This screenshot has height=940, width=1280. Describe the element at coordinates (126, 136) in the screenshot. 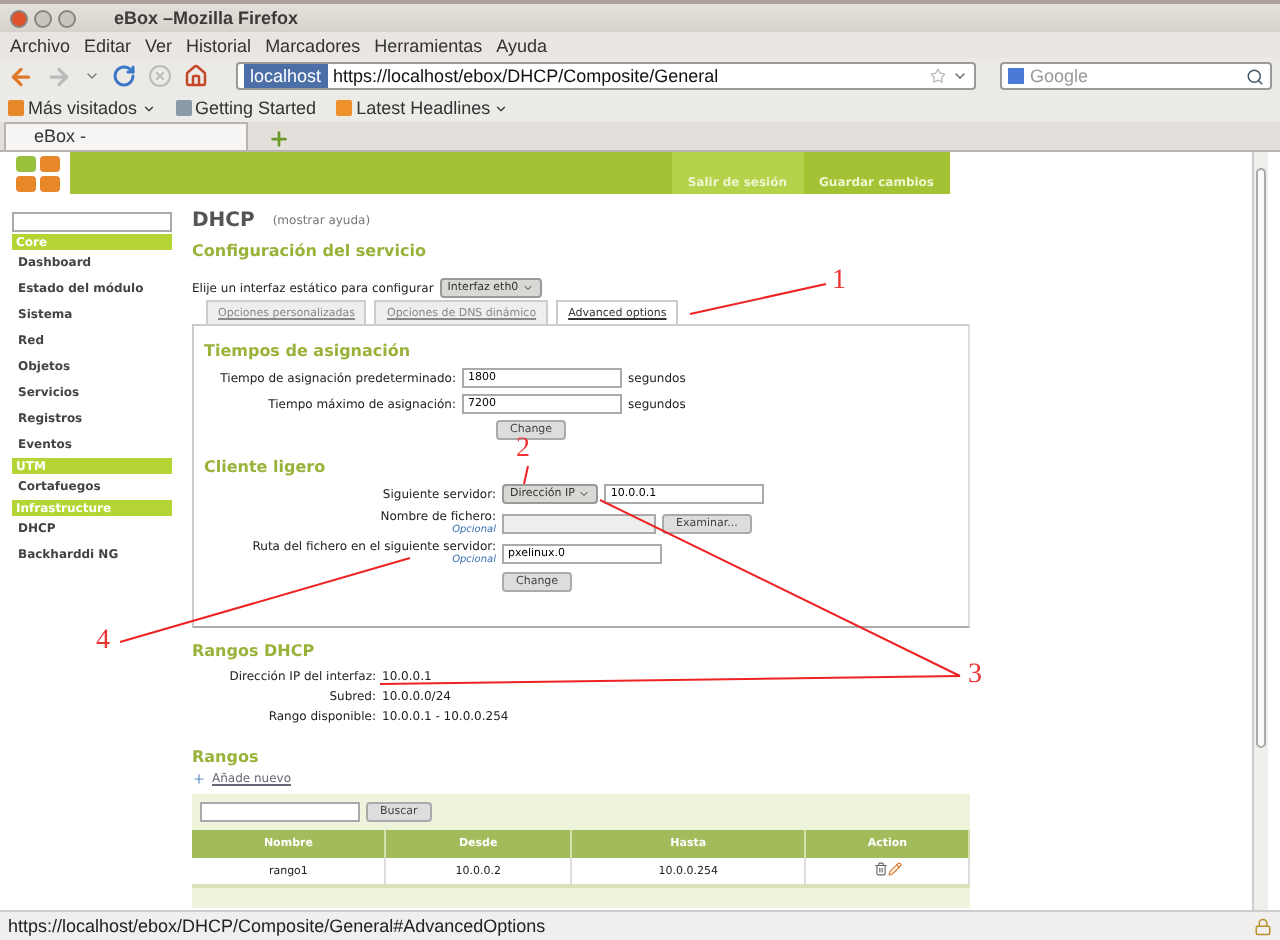

I see `browser-tab: eBox -` at that location.